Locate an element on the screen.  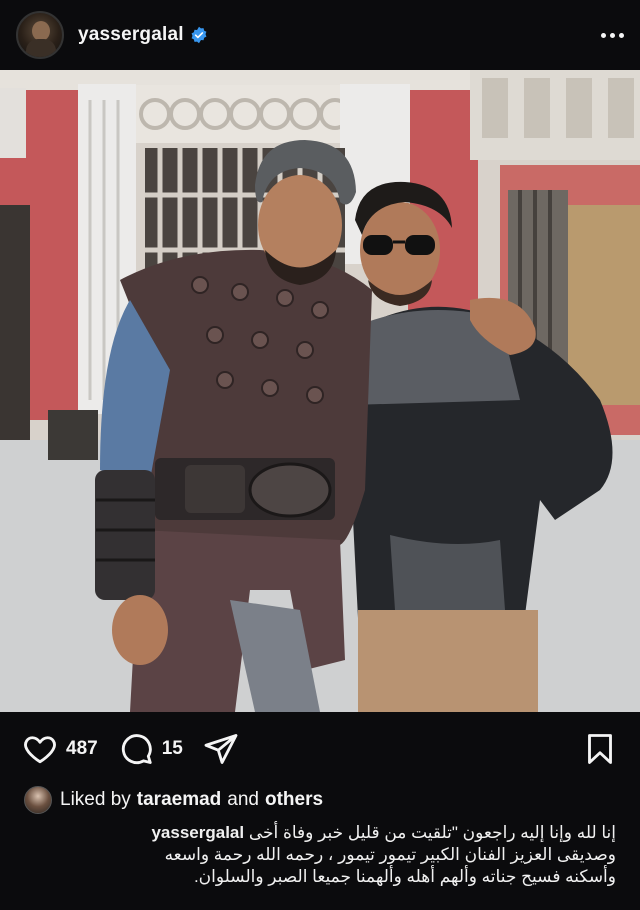
avatar-head is located at coordinates (41, 31).